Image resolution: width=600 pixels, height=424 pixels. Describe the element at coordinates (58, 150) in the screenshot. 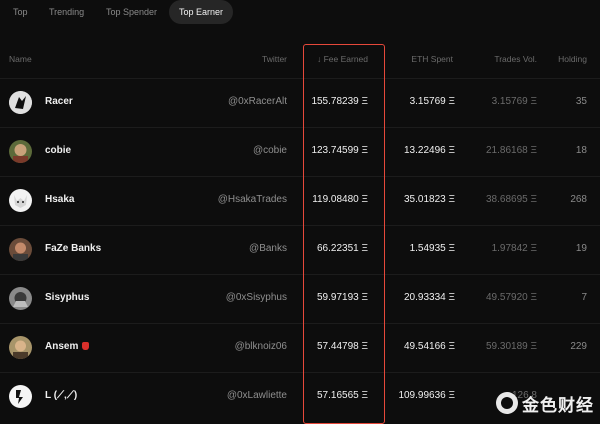

I see `user-name: cobie` at that location.